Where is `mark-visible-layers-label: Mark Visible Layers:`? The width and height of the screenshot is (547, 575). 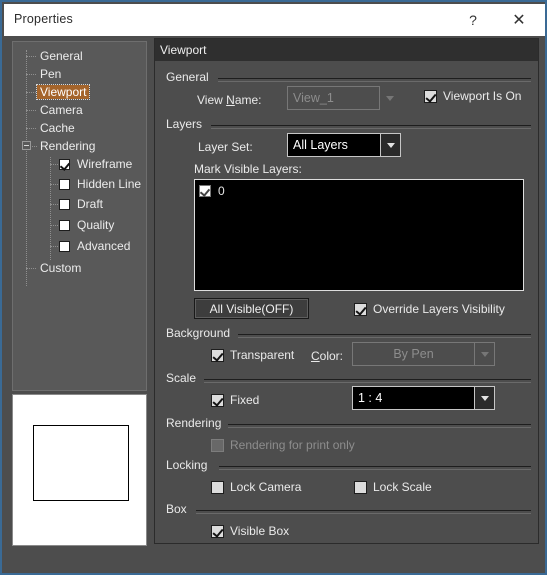
mark-visible-layers-label: Mark Visible Layers: is located at coordinates (248, 169).